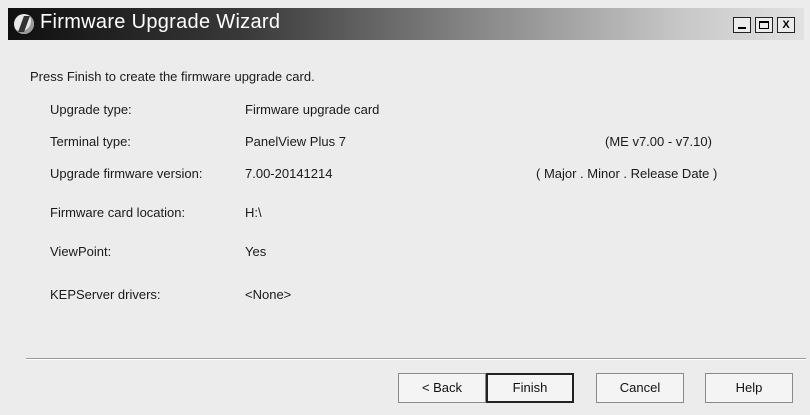  I want to click on firmware-version-note: ( Major . Minor . Release Date ), so click(627, 173).